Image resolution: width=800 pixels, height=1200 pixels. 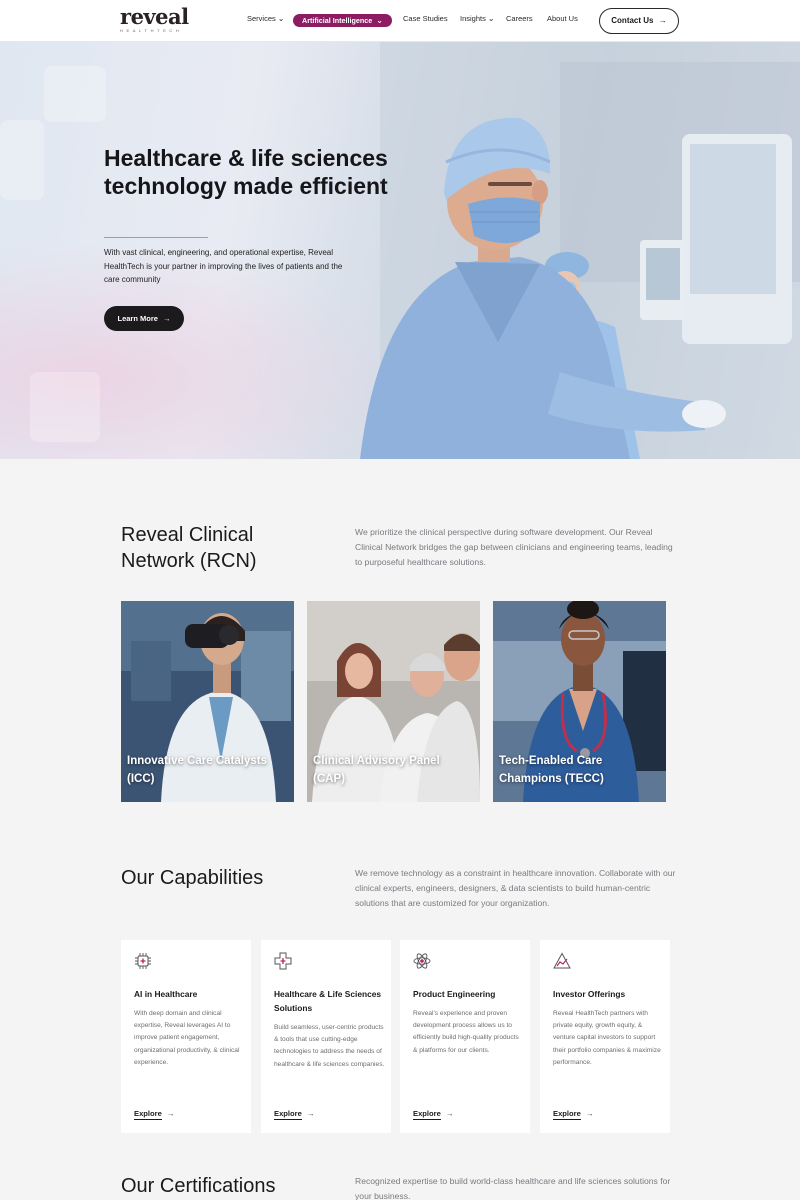 What do you see at coordinates (283, 961) in the screenshot?
I see `medical-cross-icon` at bounding box center [283, 961].